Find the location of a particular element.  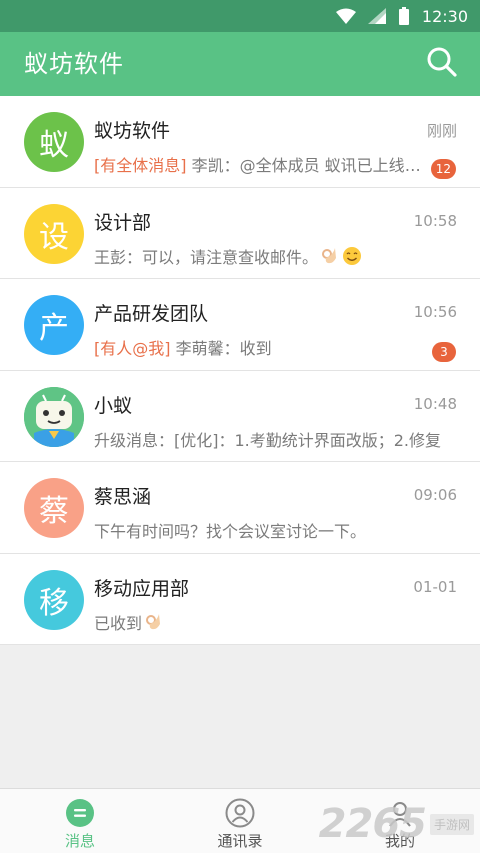

conversation-preview: 王彭：可以，请注意查收邮件。 is located at coordinates (278, 257).